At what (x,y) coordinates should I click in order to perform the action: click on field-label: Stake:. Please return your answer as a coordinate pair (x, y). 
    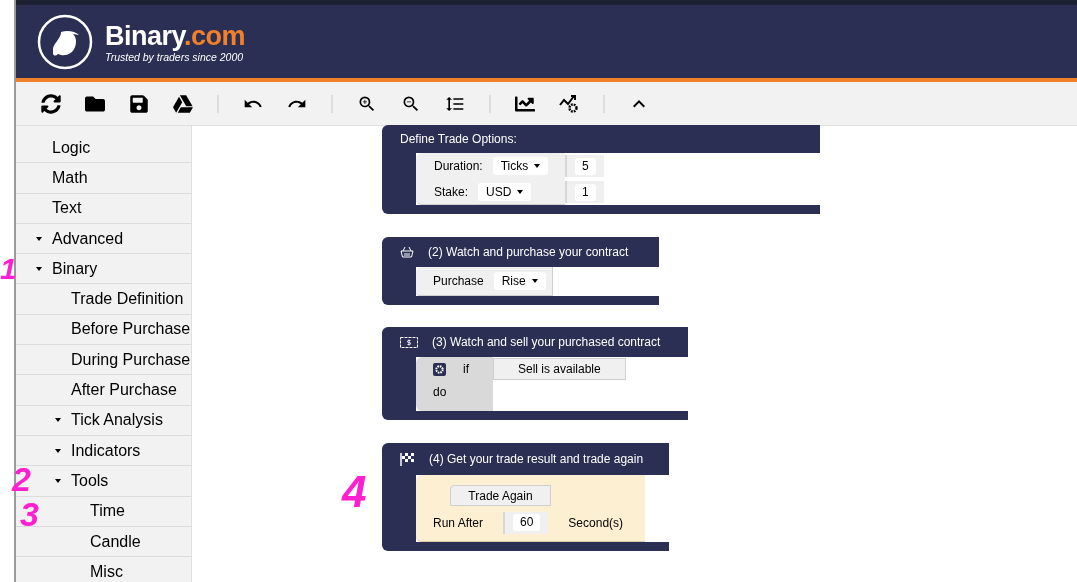
    Looking at the image, I should click on (451, 192).